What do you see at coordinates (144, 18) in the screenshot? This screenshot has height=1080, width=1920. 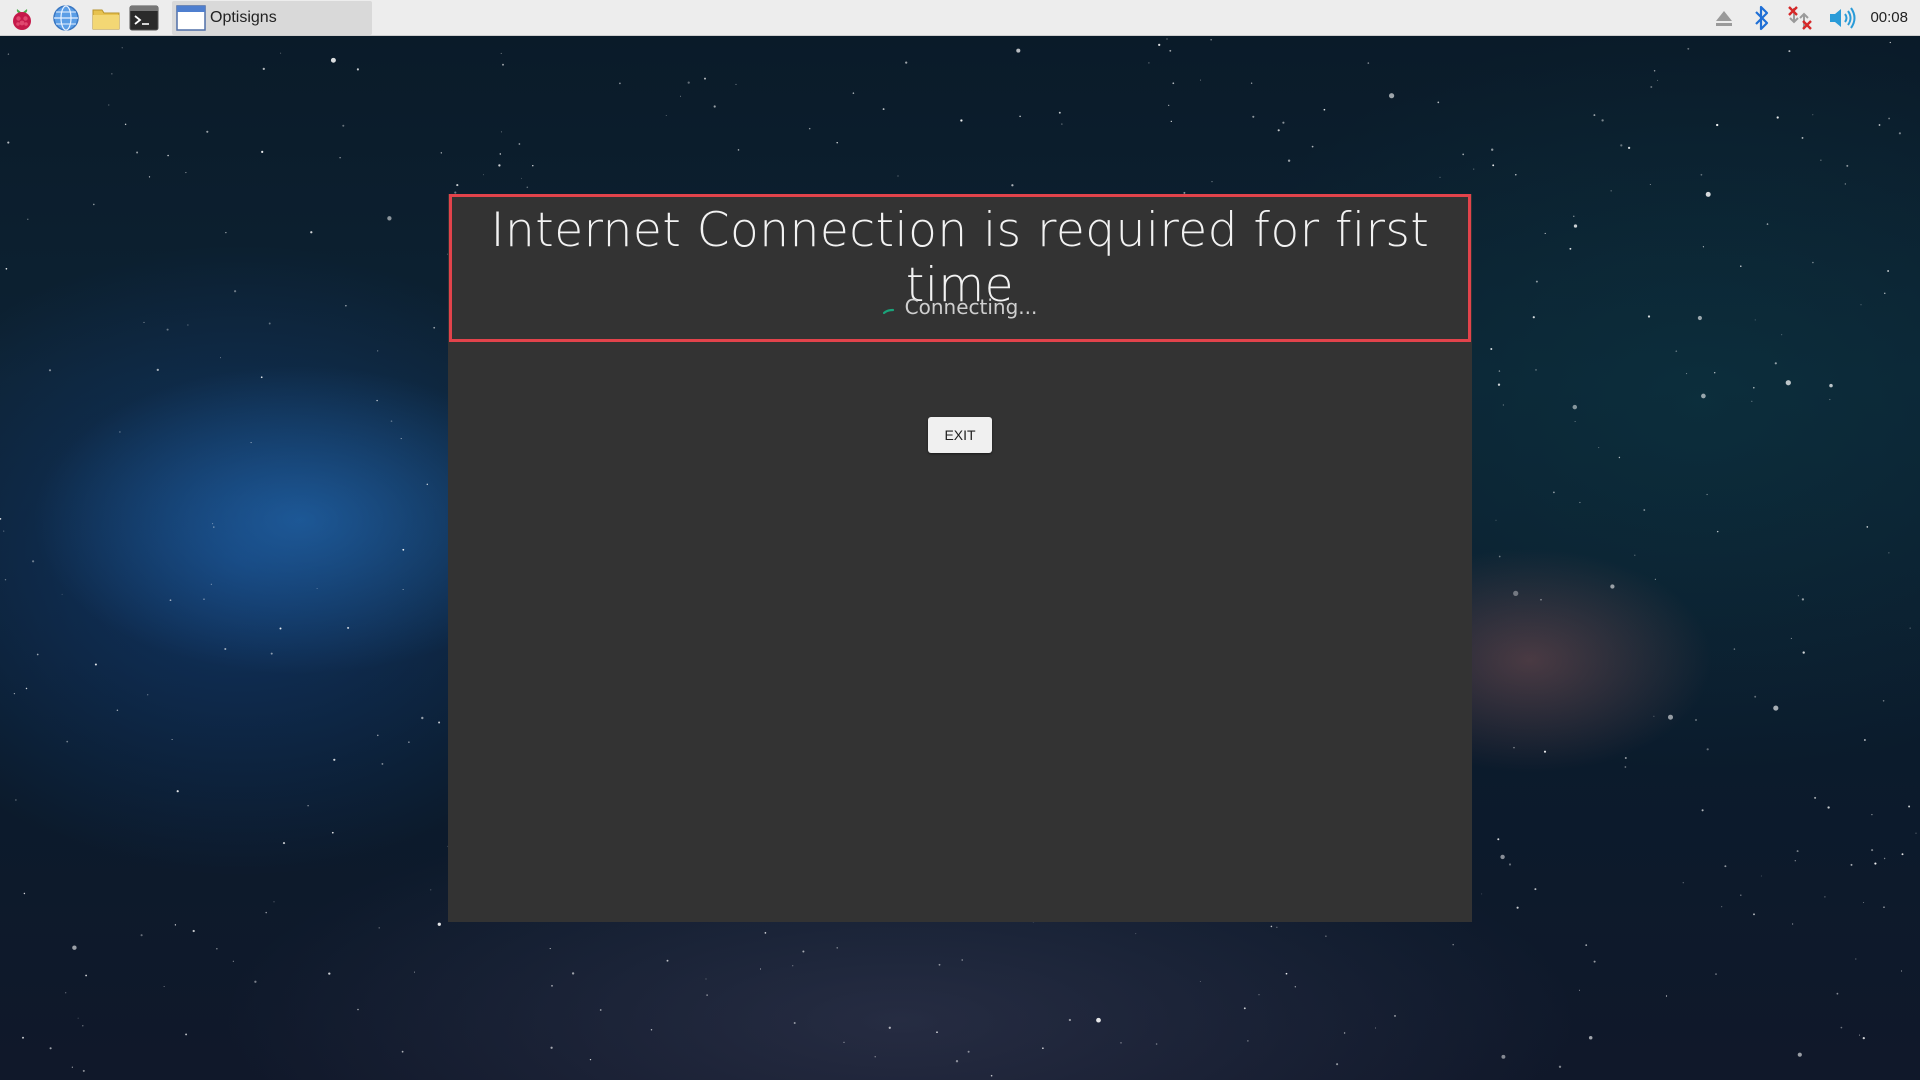 I see `terminal-icon` at bounding box center [144, 18].